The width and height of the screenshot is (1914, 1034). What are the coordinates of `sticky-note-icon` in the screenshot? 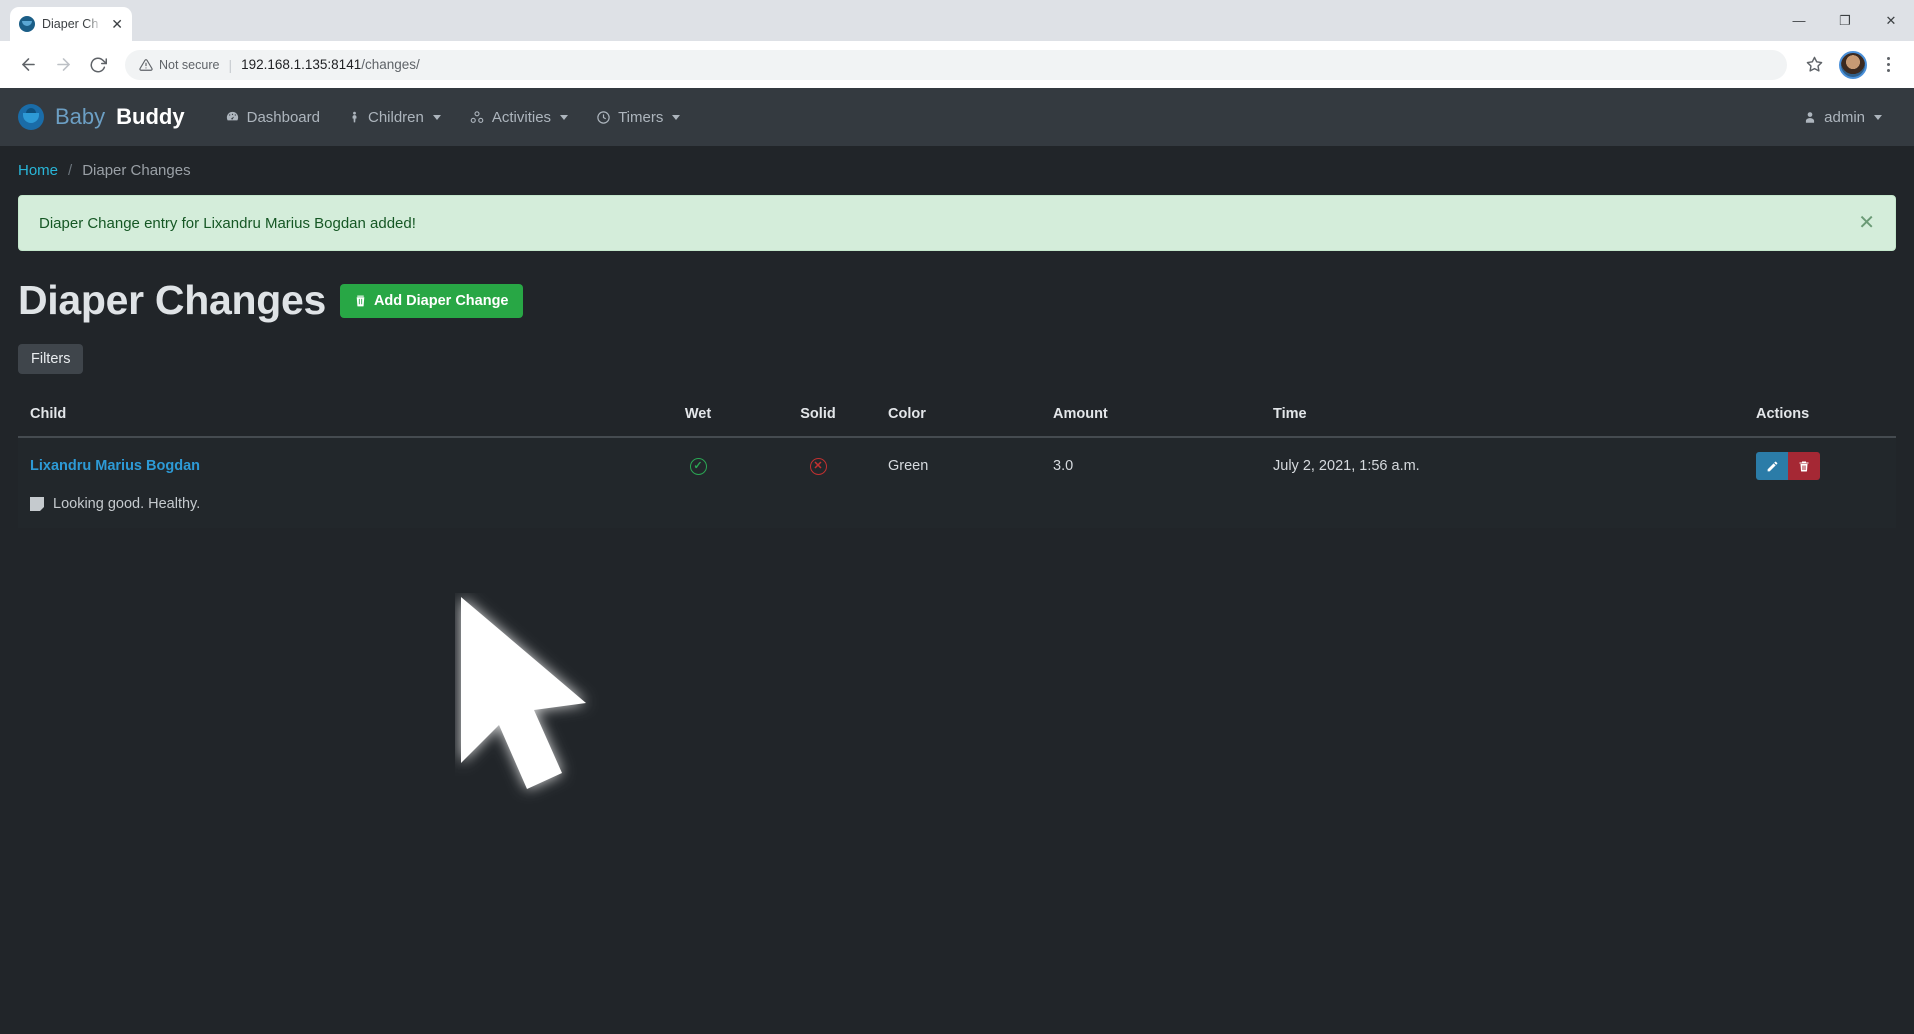 It's located at (37, 504).